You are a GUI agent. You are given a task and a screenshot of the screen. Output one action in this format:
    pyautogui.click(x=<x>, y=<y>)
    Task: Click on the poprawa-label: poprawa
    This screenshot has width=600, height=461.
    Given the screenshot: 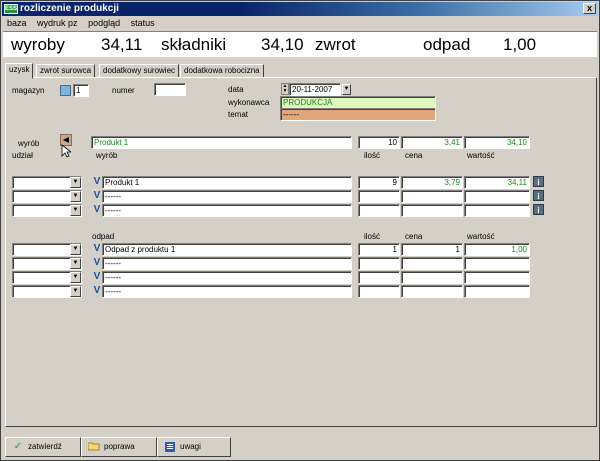 What is the action you would take?
    pyautogui.click(x=119, y=446)
    